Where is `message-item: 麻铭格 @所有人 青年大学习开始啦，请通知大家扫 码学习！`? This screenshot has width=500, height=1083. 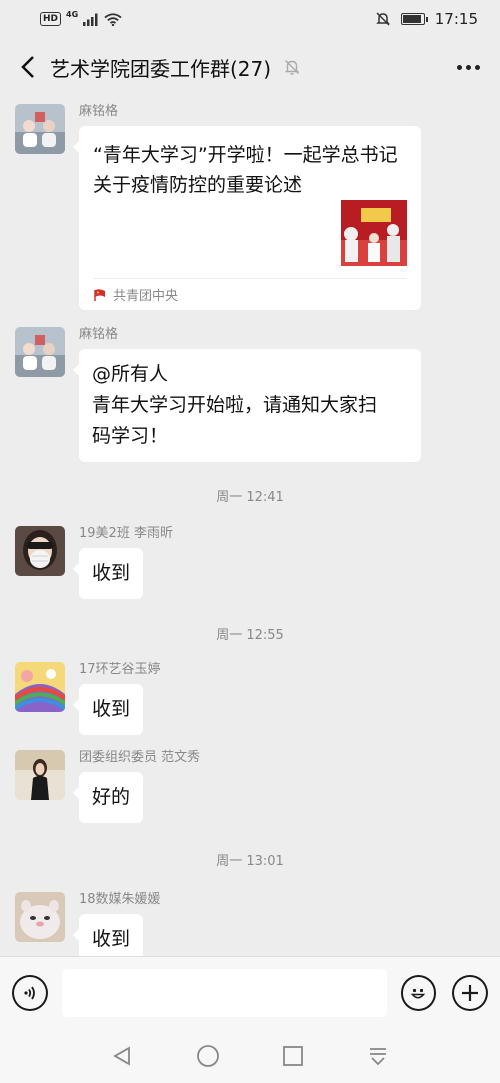 message-item: 麻铭格 @所有人 青年大学习开始啦，请通知大家扫 码学习！ is located at coordinates (218, 394).